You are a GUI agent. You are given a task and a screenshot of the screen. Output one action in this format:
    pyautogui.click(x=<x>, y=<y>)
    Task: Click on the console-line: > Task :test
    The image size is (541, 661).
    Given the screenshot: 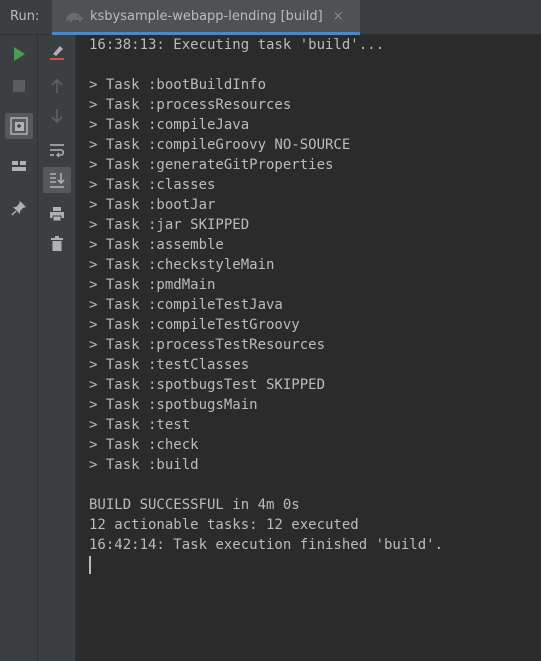 What is the action you would take?
    pyautogui.click(x=140, y=425)
    